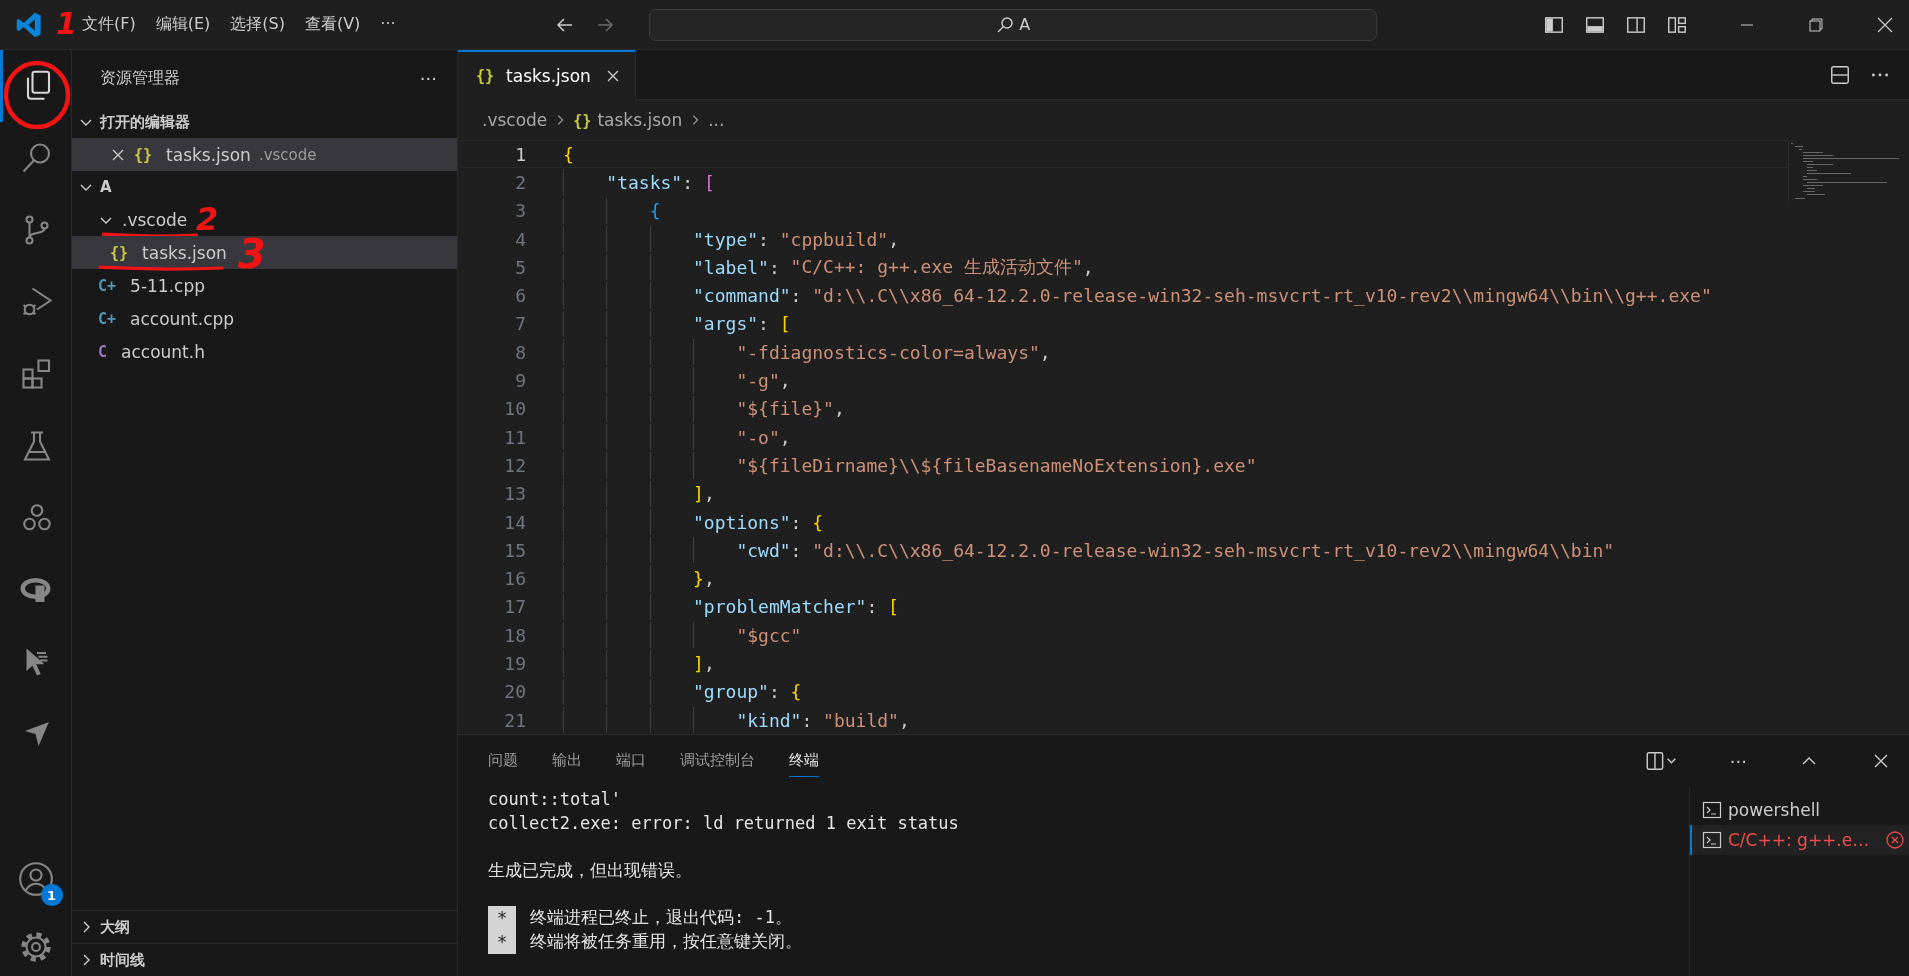 The image size is (1909, 976). What do you see at coordinates (828, 267) in the screenshot?
I see `code-line: "label": "C/C++: g++.exe 生成活动文件",` at bounding box center [828, 267].